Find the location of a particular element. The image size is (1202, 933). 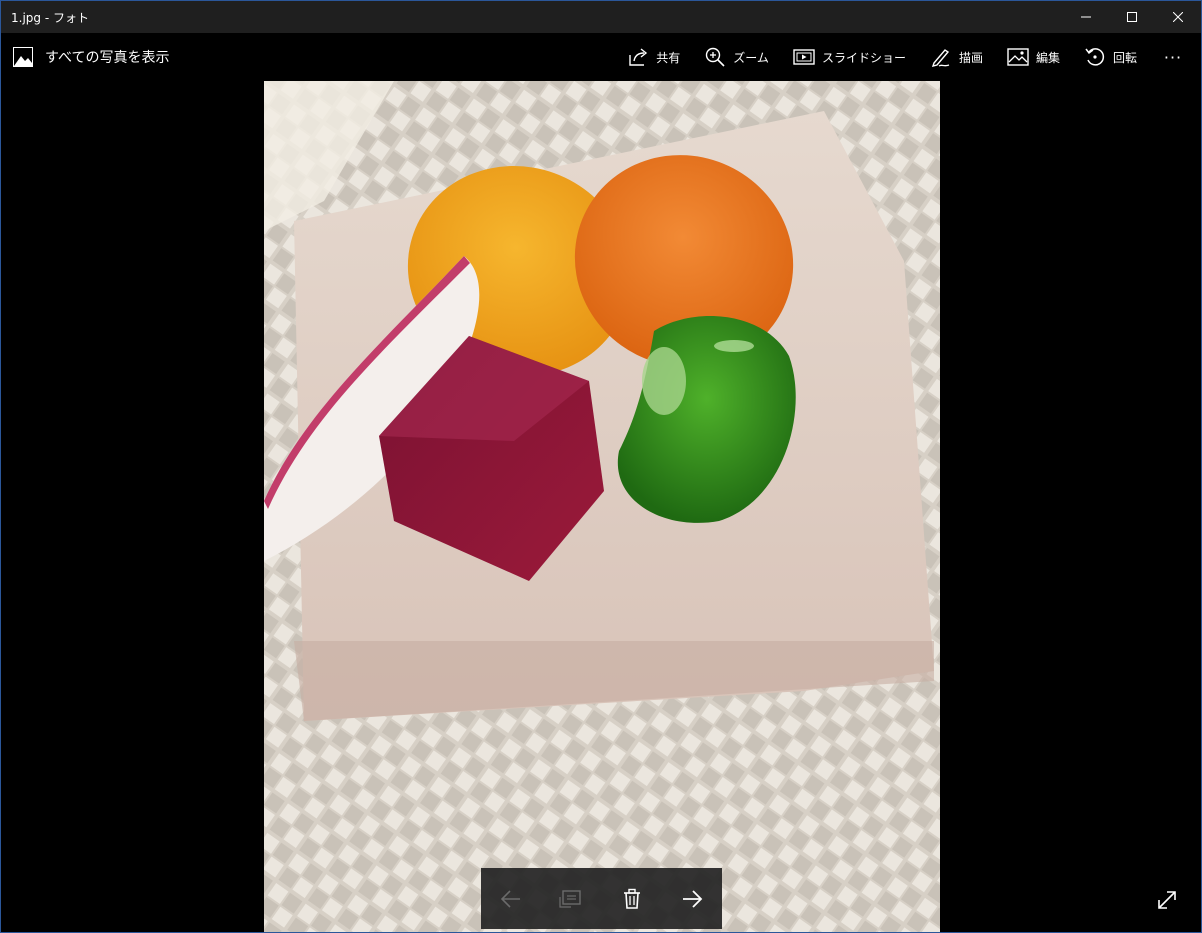

more-options-button: ··· is located at coordinates (1175, 57).